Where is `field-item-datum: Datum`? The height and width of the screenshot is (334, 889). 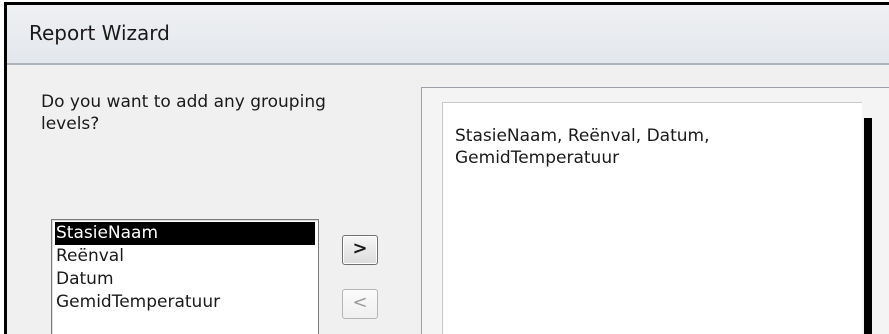 field-item-datum: Datum is located at coordinates (185, 279).